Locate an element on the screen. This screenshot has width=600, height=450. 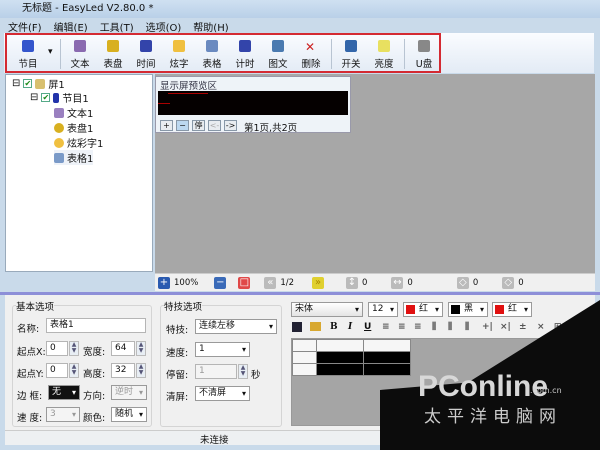
menu-tools: 工具(T) is located at coordinates (117, 26).